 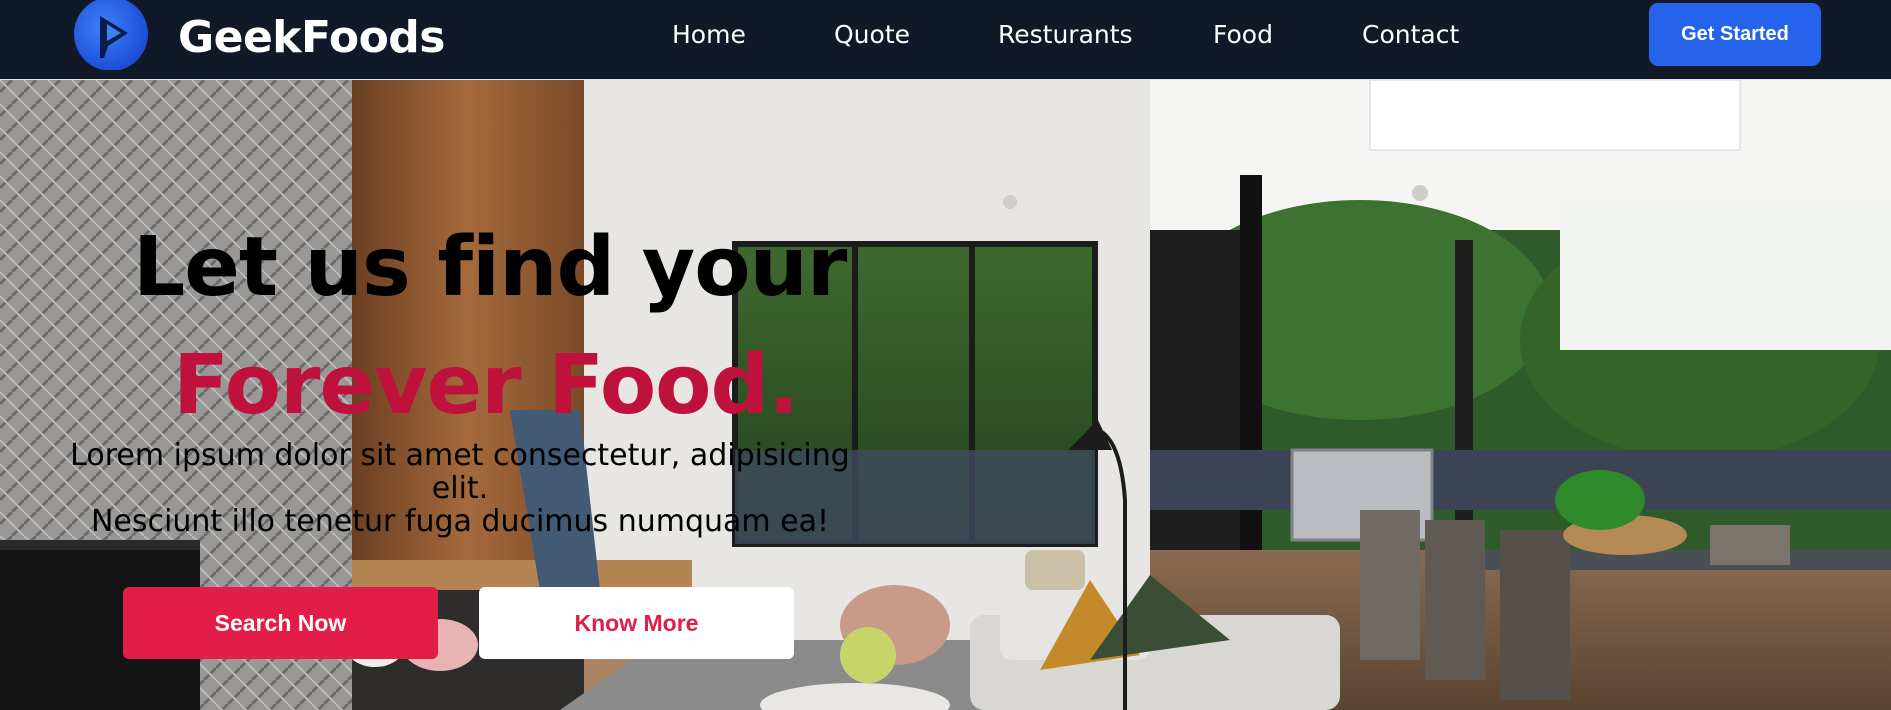 What do you see at coordinates (1410, 34) in the screenshot?
I see `nav-link-contact: Contact` at bounding box center [1410, 34].